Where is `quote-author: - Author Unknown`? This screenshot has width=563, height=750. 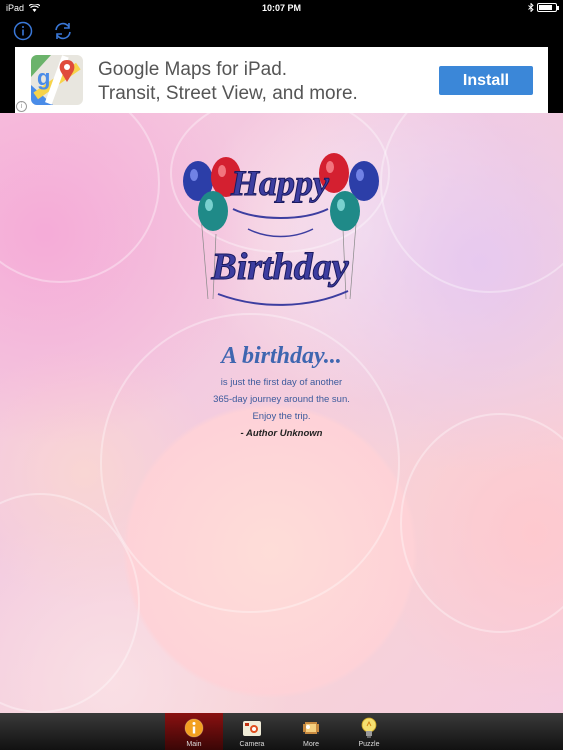
quote-author: - Author Unknown is located at coordinates (281, 433).